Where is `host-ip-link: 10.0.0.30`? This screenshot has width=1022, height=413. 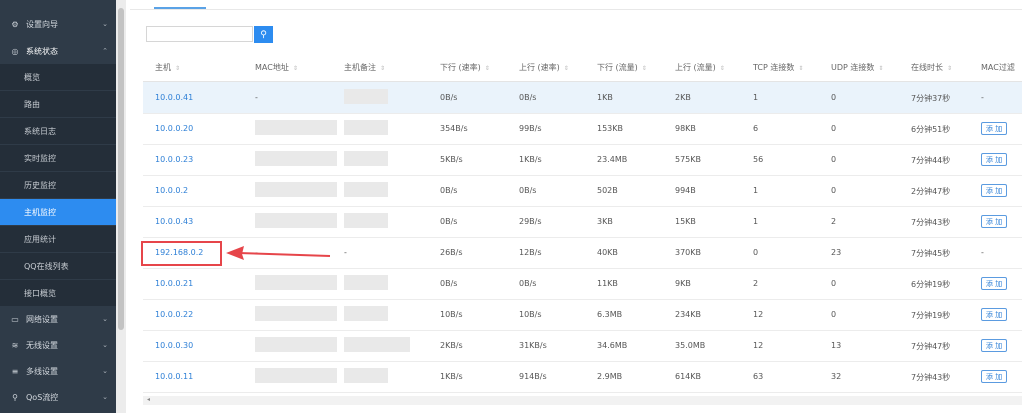
host-ip-link: 10.0.0.30 is located at coordinates (174, 345).